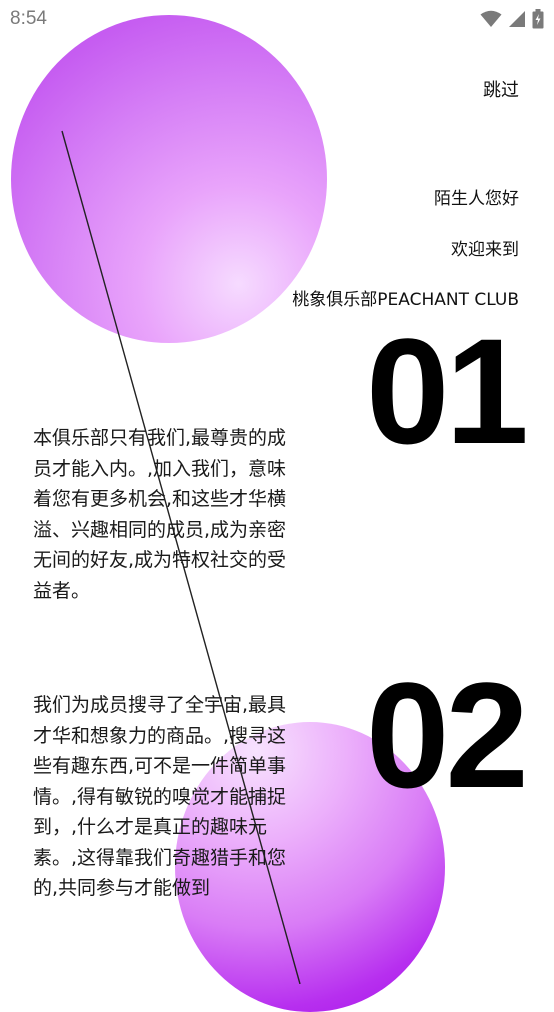 The height and width of the screenshot is (1012, 554). Describe the element at coordinates (491, 18) in the screenshot. I see `wifi-icon` at that location.